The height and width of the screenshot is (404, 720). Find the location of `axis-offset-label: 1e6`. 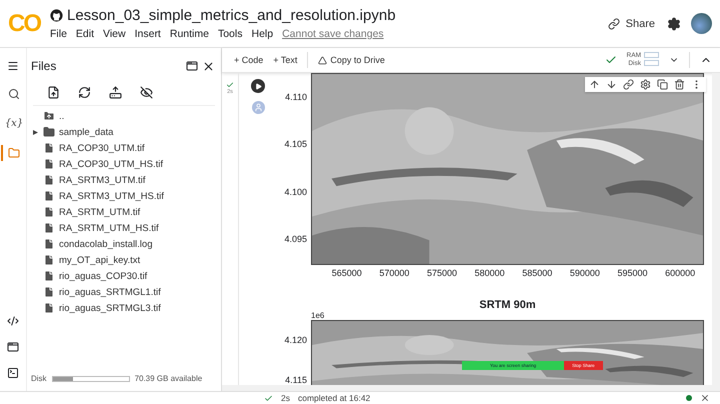

axis-offset-label: 1e6 is located at coordinates (318, 315).